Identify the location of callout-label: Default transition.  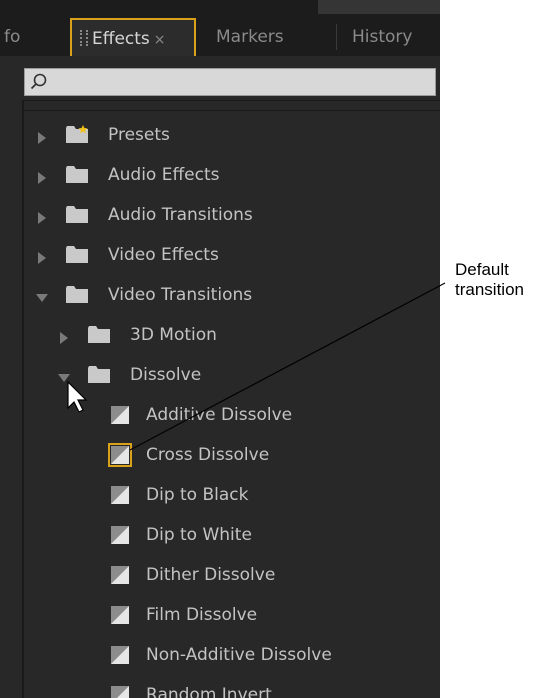
(502, 280).